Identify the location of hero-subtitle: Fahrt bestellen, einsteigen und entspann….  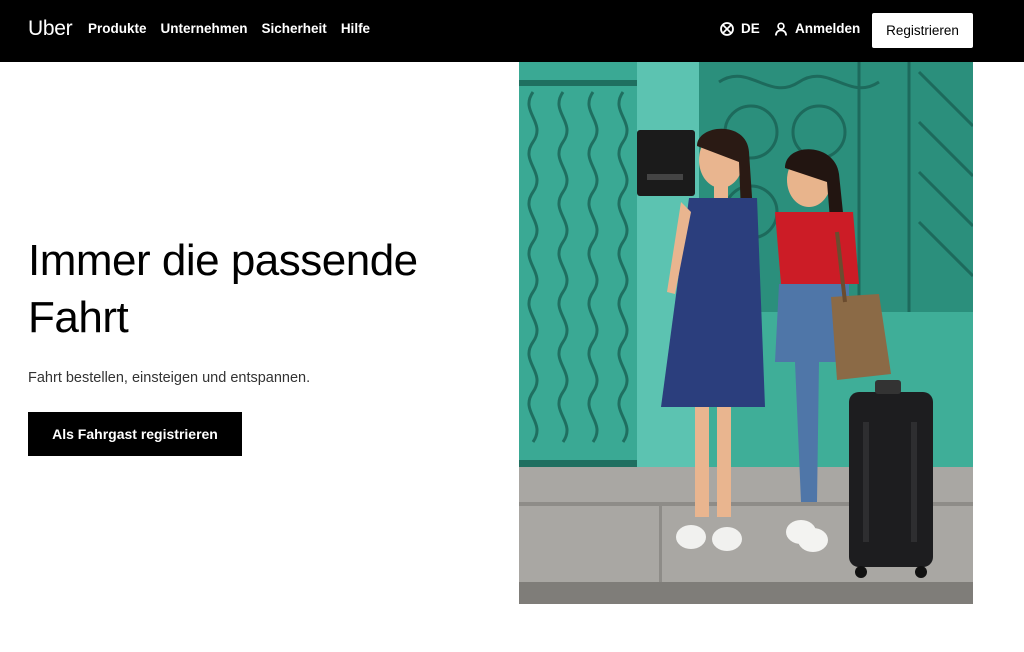
(169, 378).